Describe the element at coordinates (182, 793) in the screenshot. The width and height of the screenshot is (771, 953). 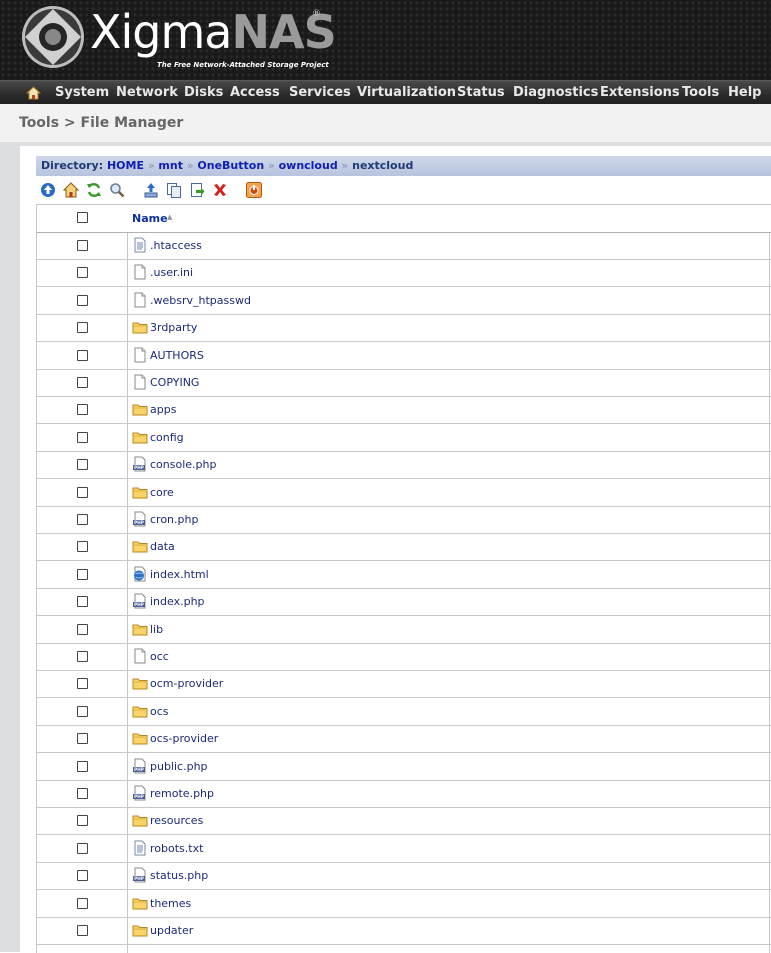
I see `file-name-link: remote.php` at that location.